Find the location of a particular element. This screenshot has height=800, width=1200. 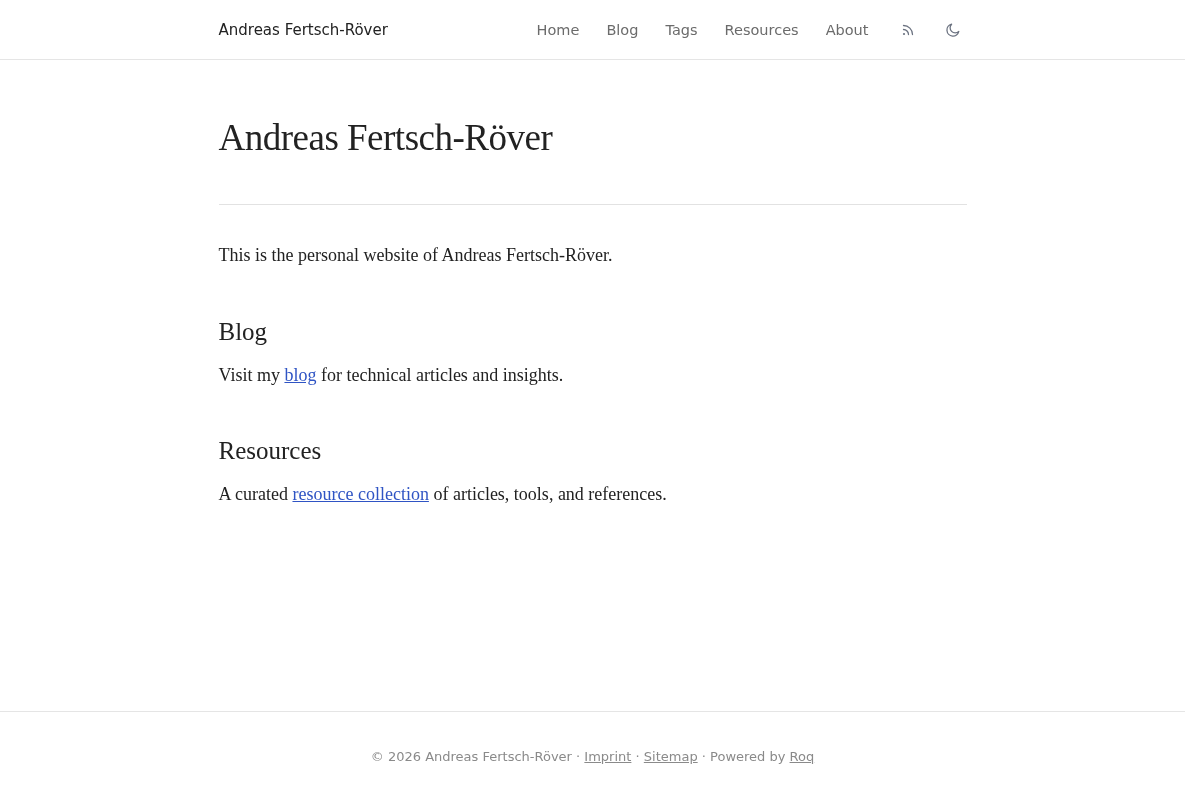

rss-icon is located at coordinates (907, 29).